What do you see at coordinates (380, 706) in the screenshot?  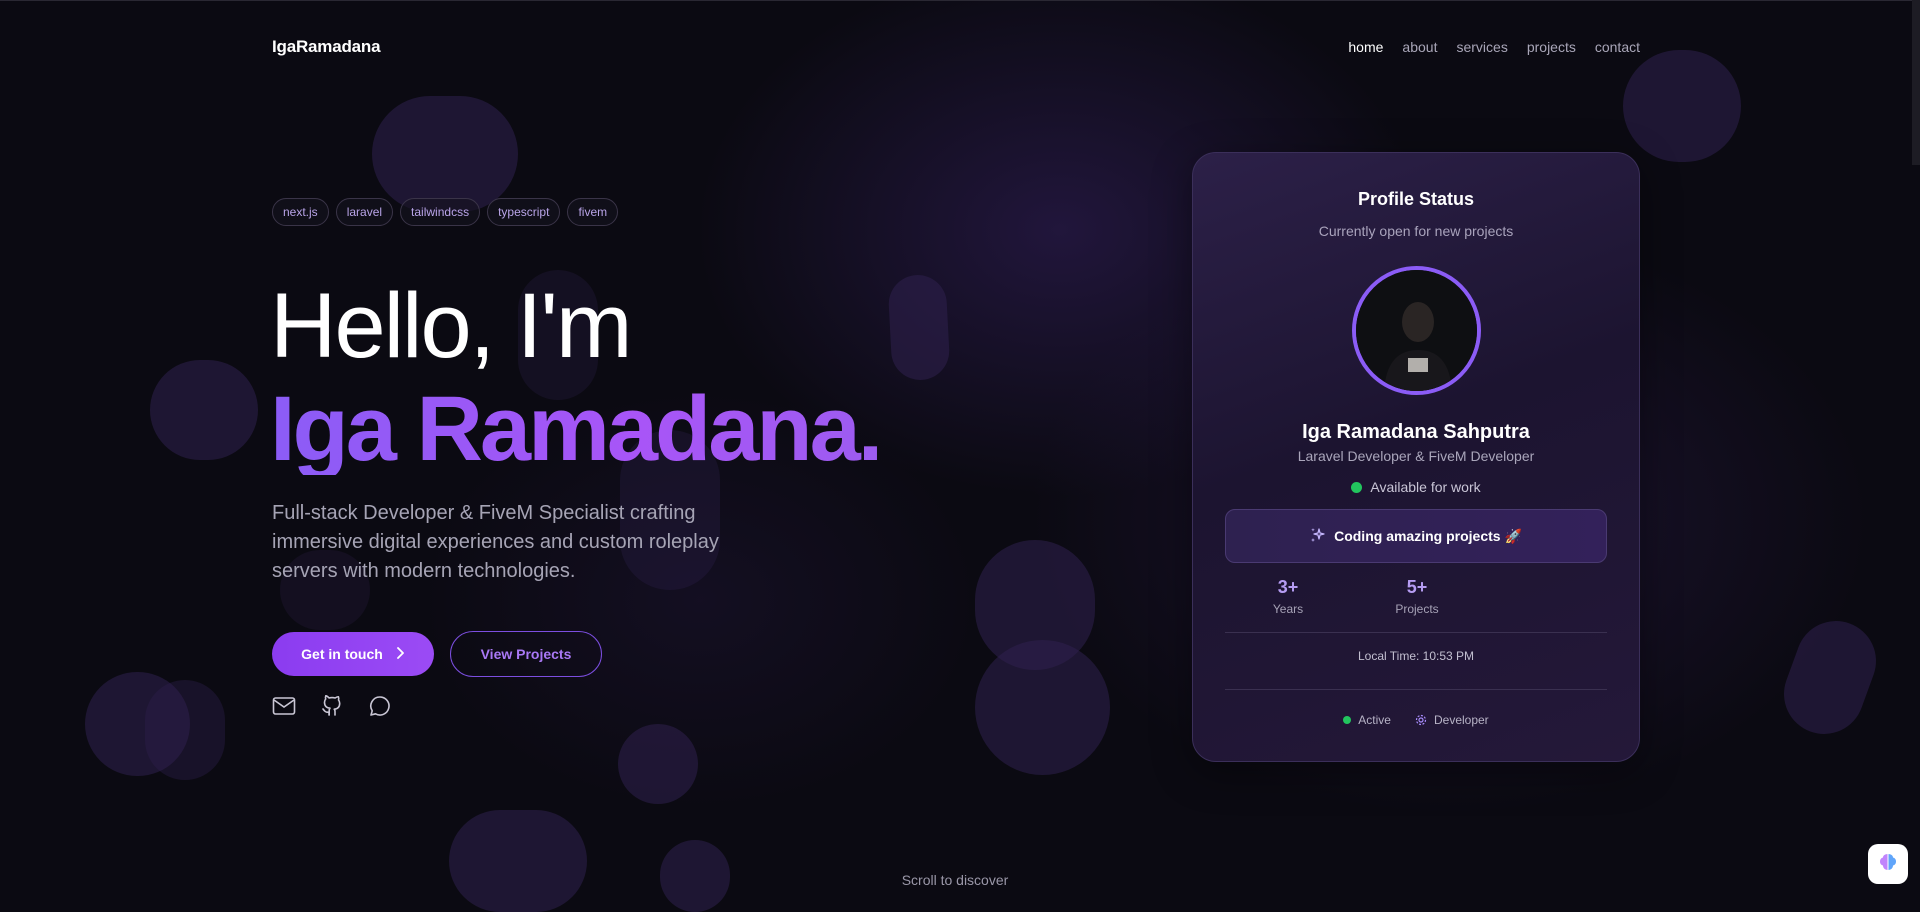 I see `chat-icon` at bounding box center [380, 706].